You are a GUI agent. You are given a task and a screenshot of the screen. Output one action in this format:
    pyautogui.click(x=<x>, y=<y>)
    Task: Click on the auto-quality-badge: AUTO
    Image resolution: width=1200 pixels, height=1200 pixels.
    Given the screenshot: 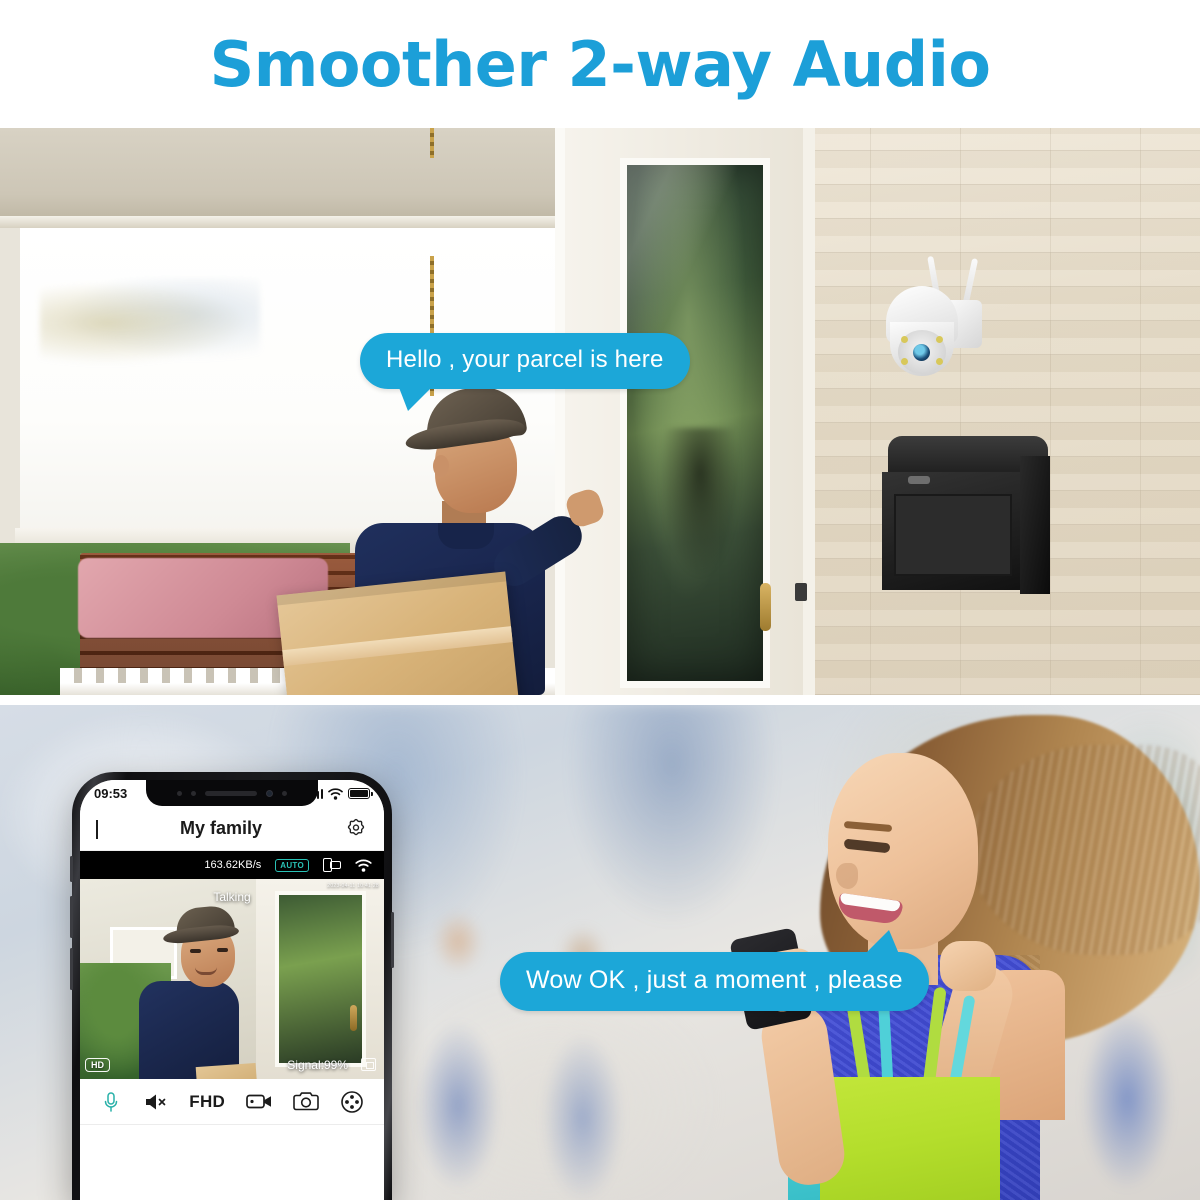 What is the action you would take?
    pyautogui.click(x=292, y=865)
    